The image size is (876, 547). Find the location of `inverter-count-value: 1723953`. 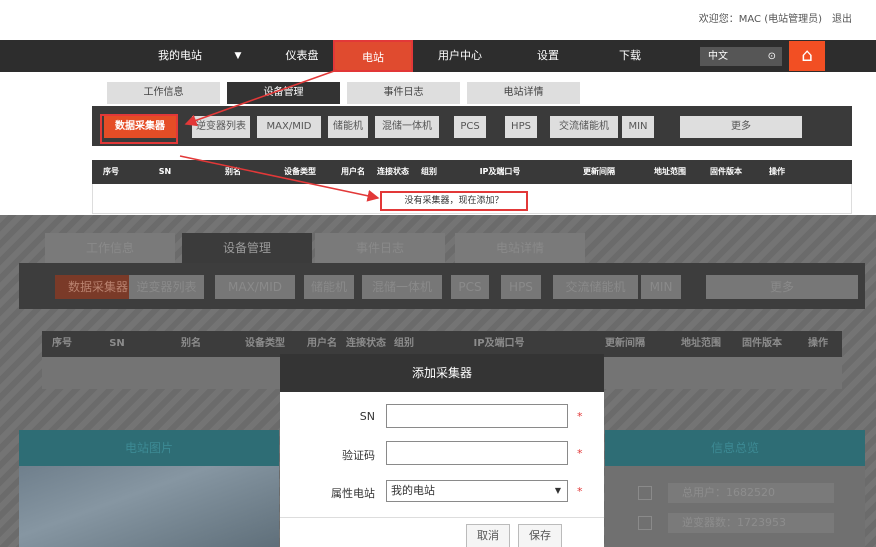

inverter-count-value: 1723953 is located at coordinates (761, 522).